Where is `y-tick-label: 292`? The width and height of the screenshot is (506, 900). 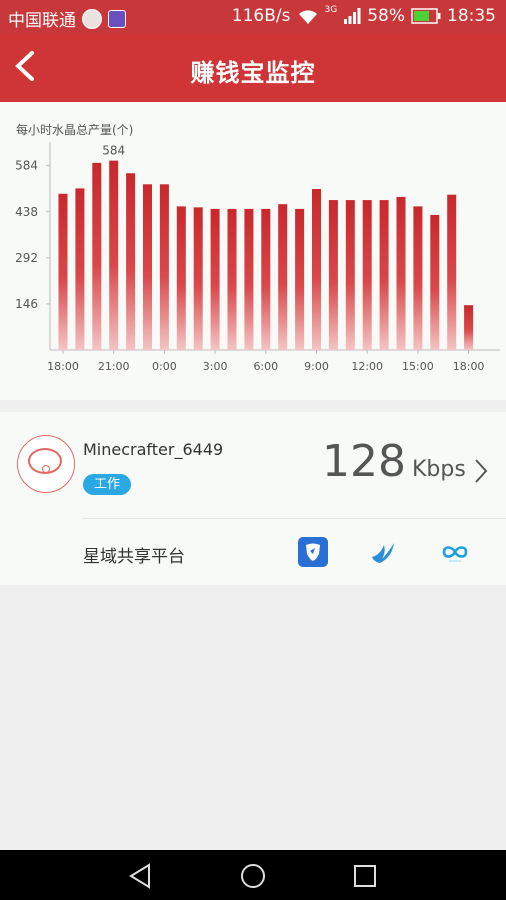
y-tick-label: 292 is located at coordinates (26, 258).